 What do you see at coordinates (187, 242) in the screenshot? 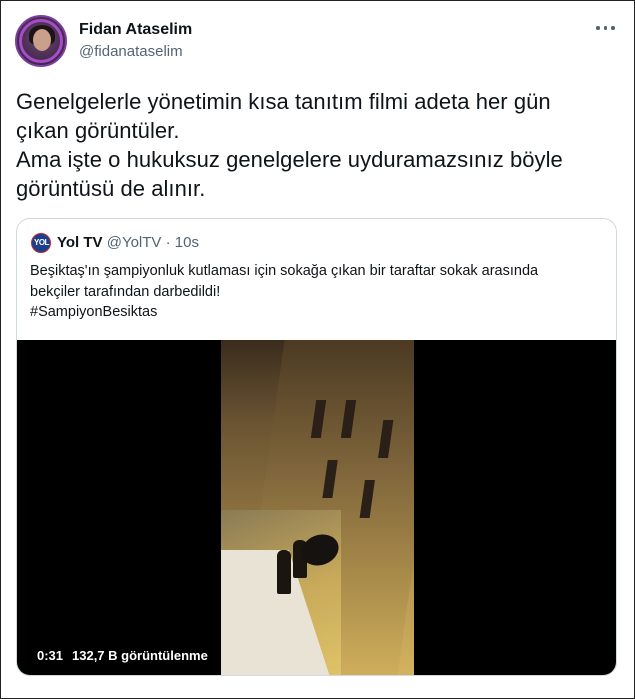
I see `quoted-tweet-time: 10s` at bounding box center [187, 242].